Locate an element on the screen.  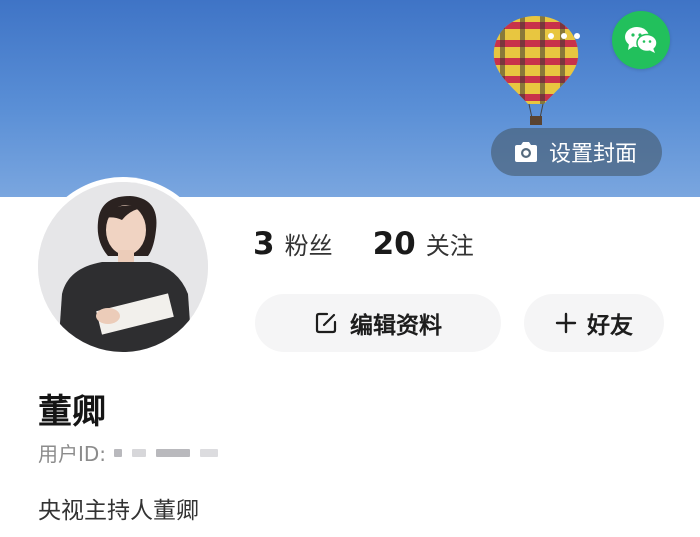
followers-label: 粉丝 is located at coordinates (308, 246).